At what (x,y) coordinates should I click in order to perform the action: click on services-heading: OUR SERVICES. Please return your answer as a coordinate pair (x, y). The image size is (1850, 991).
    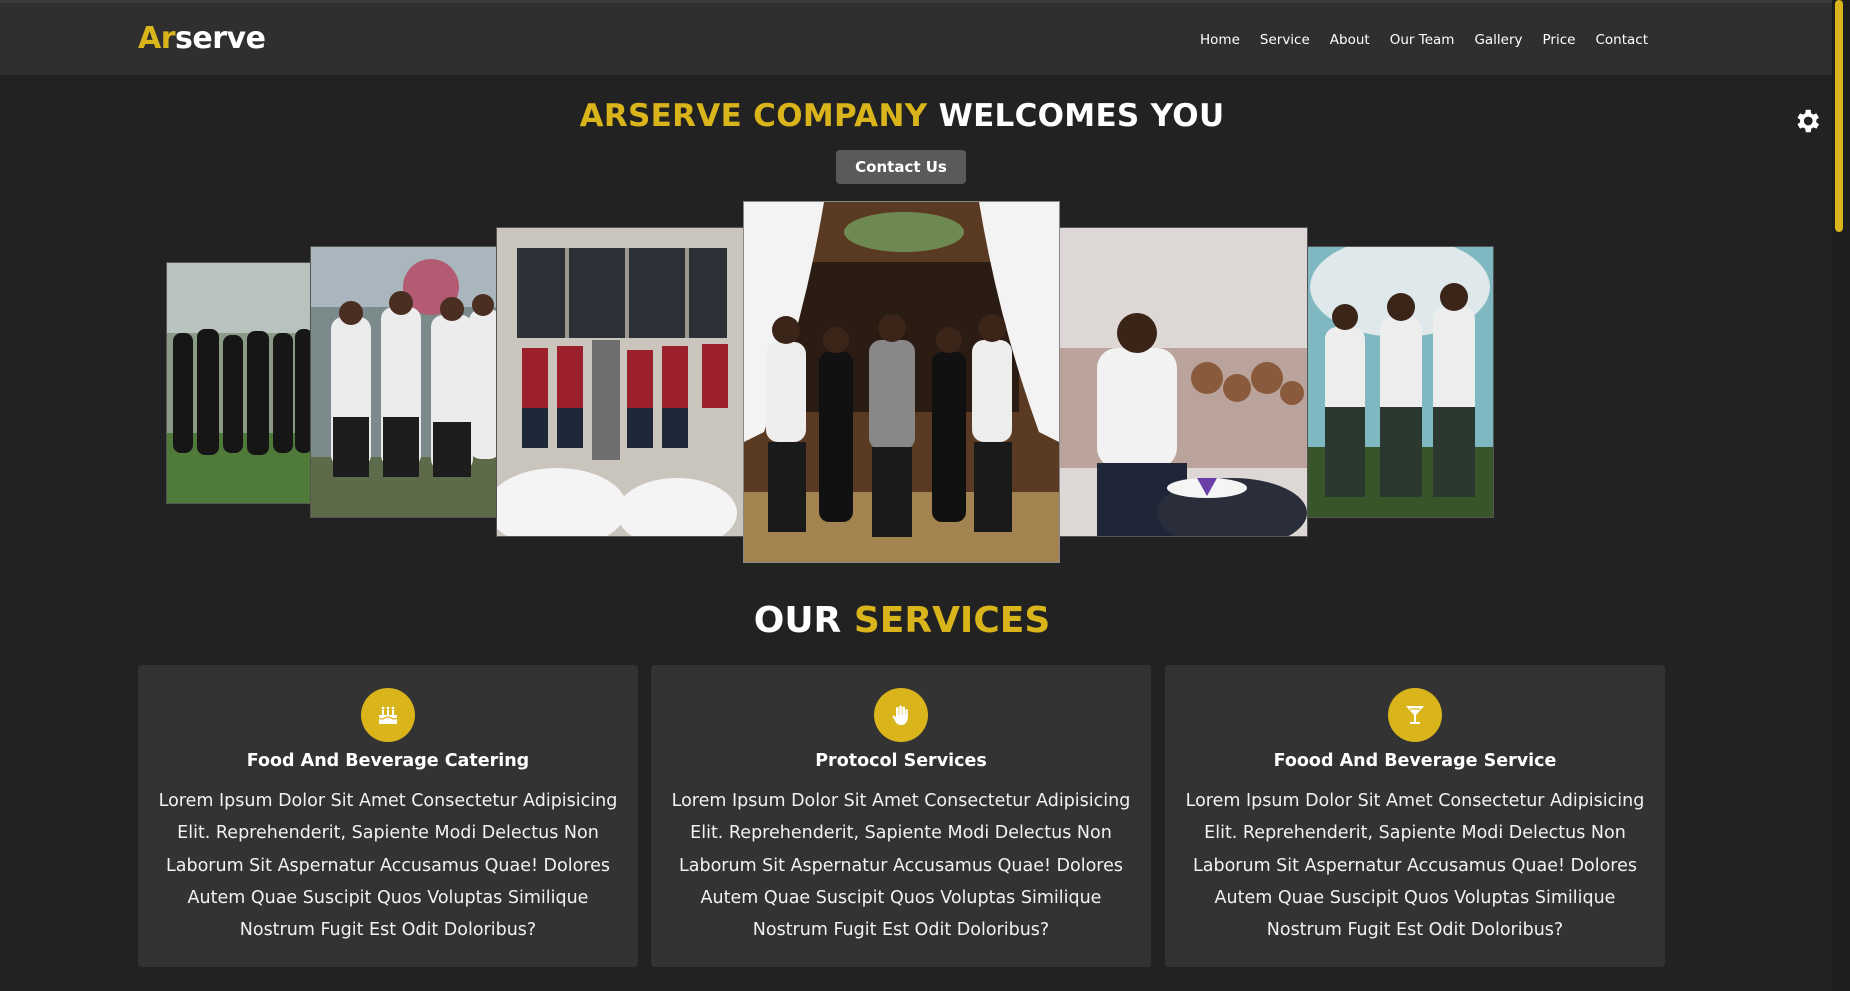
    Looking at the image, I should click on (902, 620).